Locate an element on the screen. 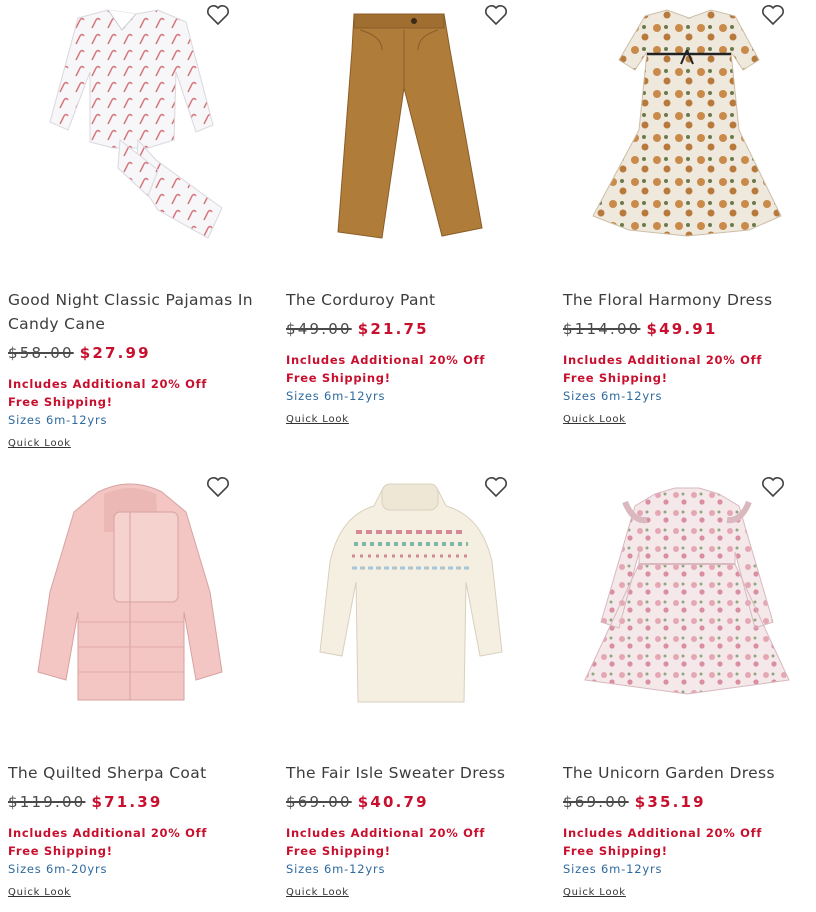  sale-price: $35.19 is located at coordinates (670, 802).